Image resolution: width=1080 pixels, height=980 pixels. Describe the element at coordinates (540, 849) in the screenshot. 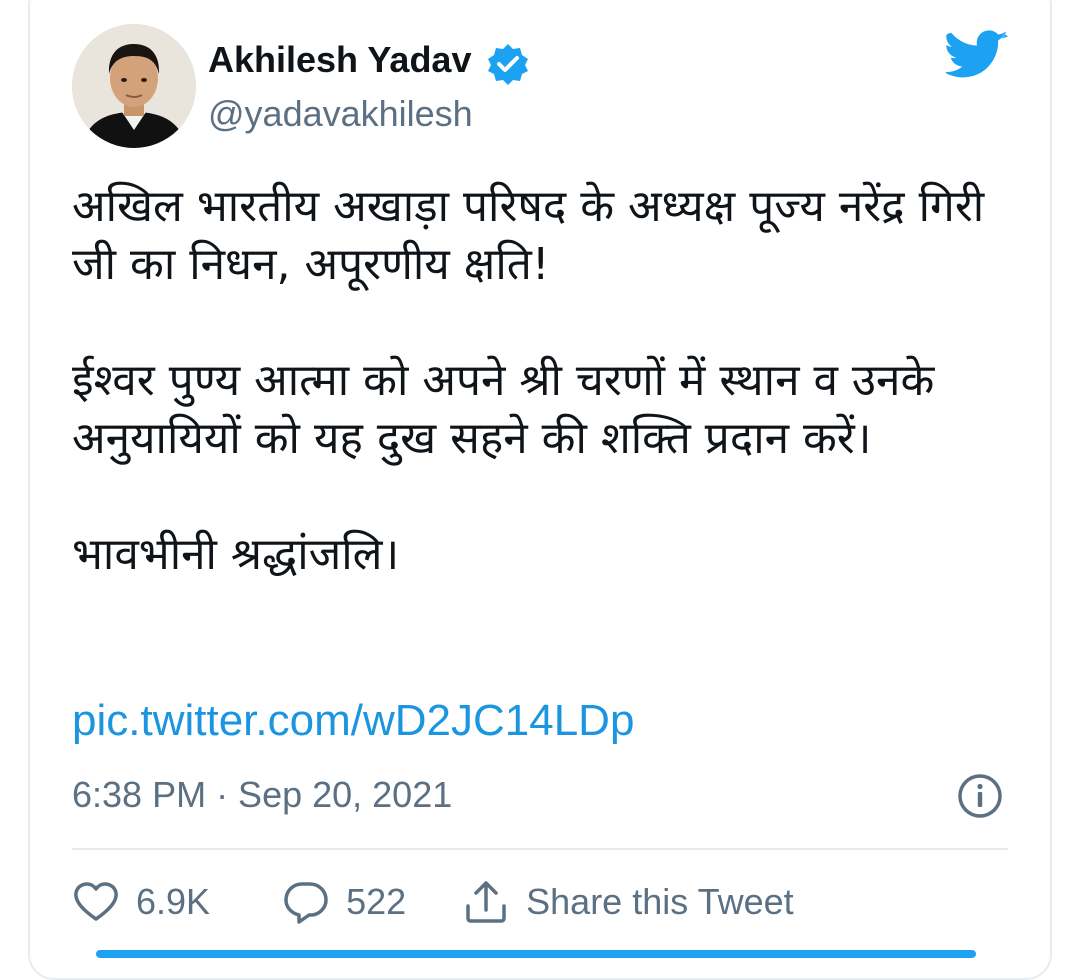

I see `divider` at that location.